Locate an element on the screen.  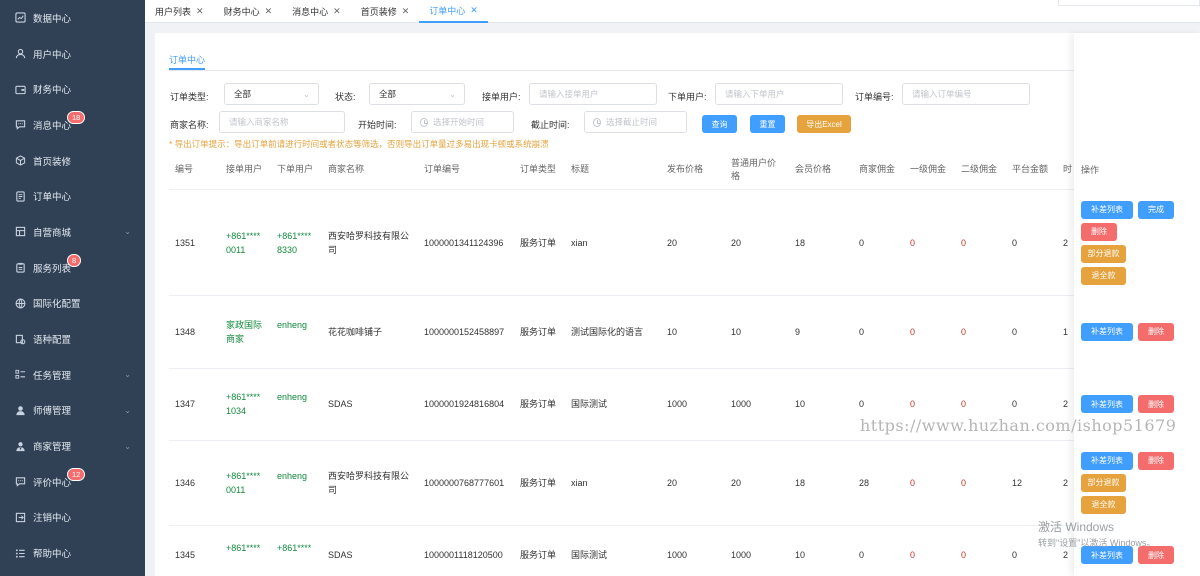
sidebar-item-1: 用户中心 is located at coordinates (72, 54).